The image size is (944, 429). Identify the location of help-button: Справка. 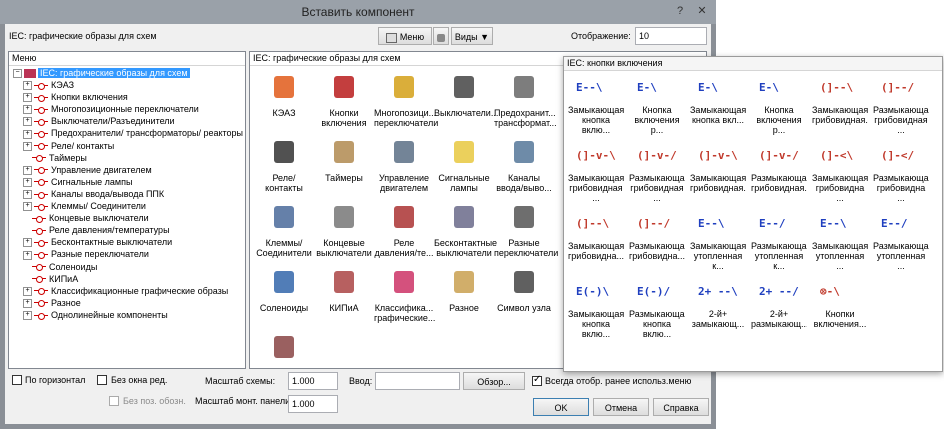
(681, 407).